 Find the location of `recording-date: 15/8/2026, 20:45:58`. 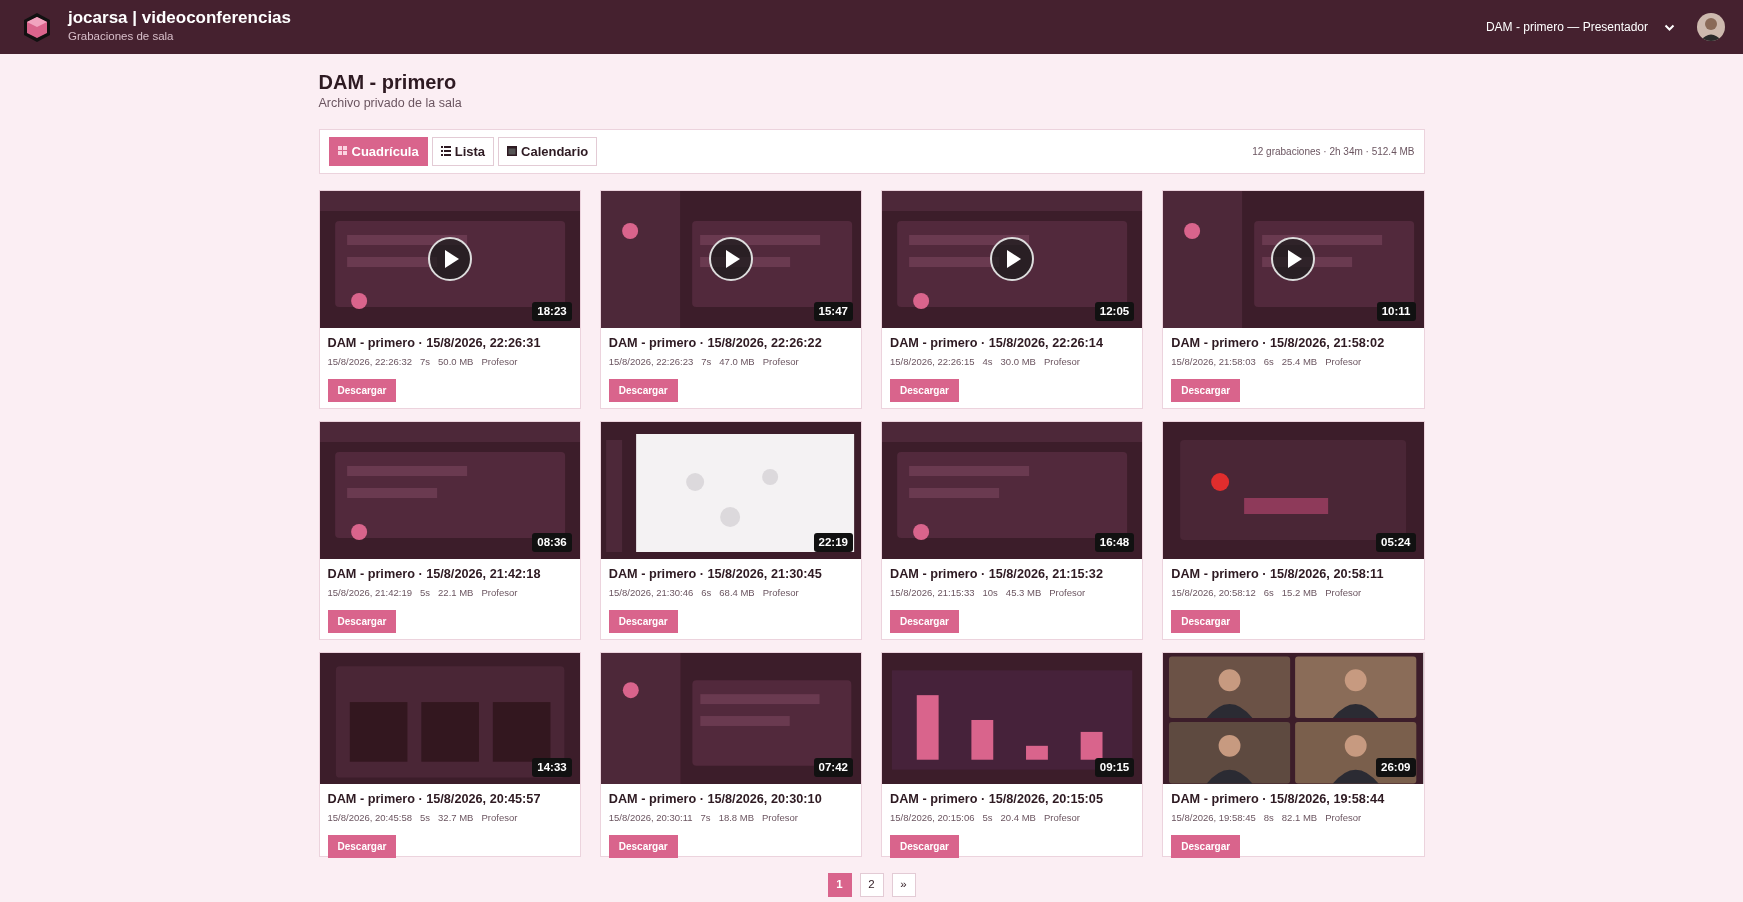

recording-date: 15/8/2026, 20:45:58 is located at coordinates (370, 818).